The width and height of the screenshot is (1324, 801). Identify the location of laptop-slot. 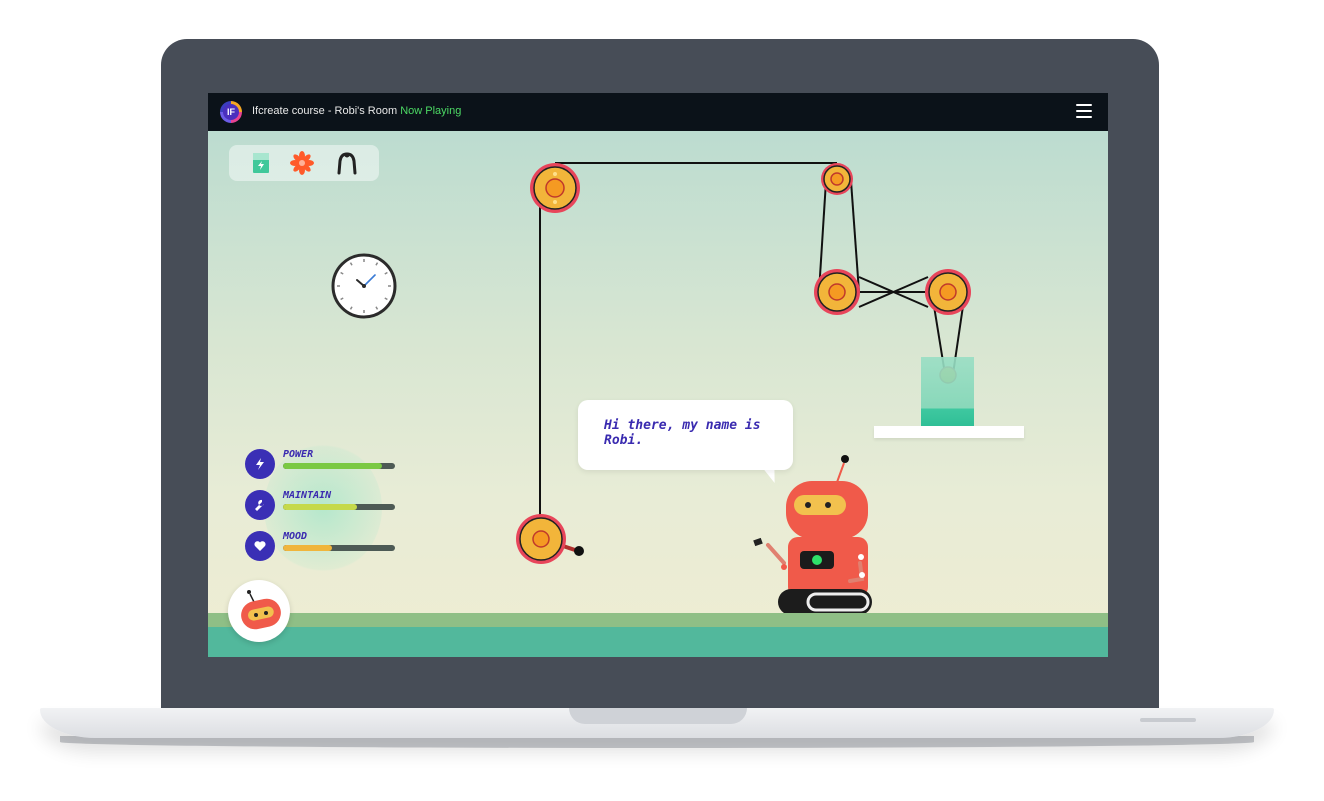
(1168, 720).